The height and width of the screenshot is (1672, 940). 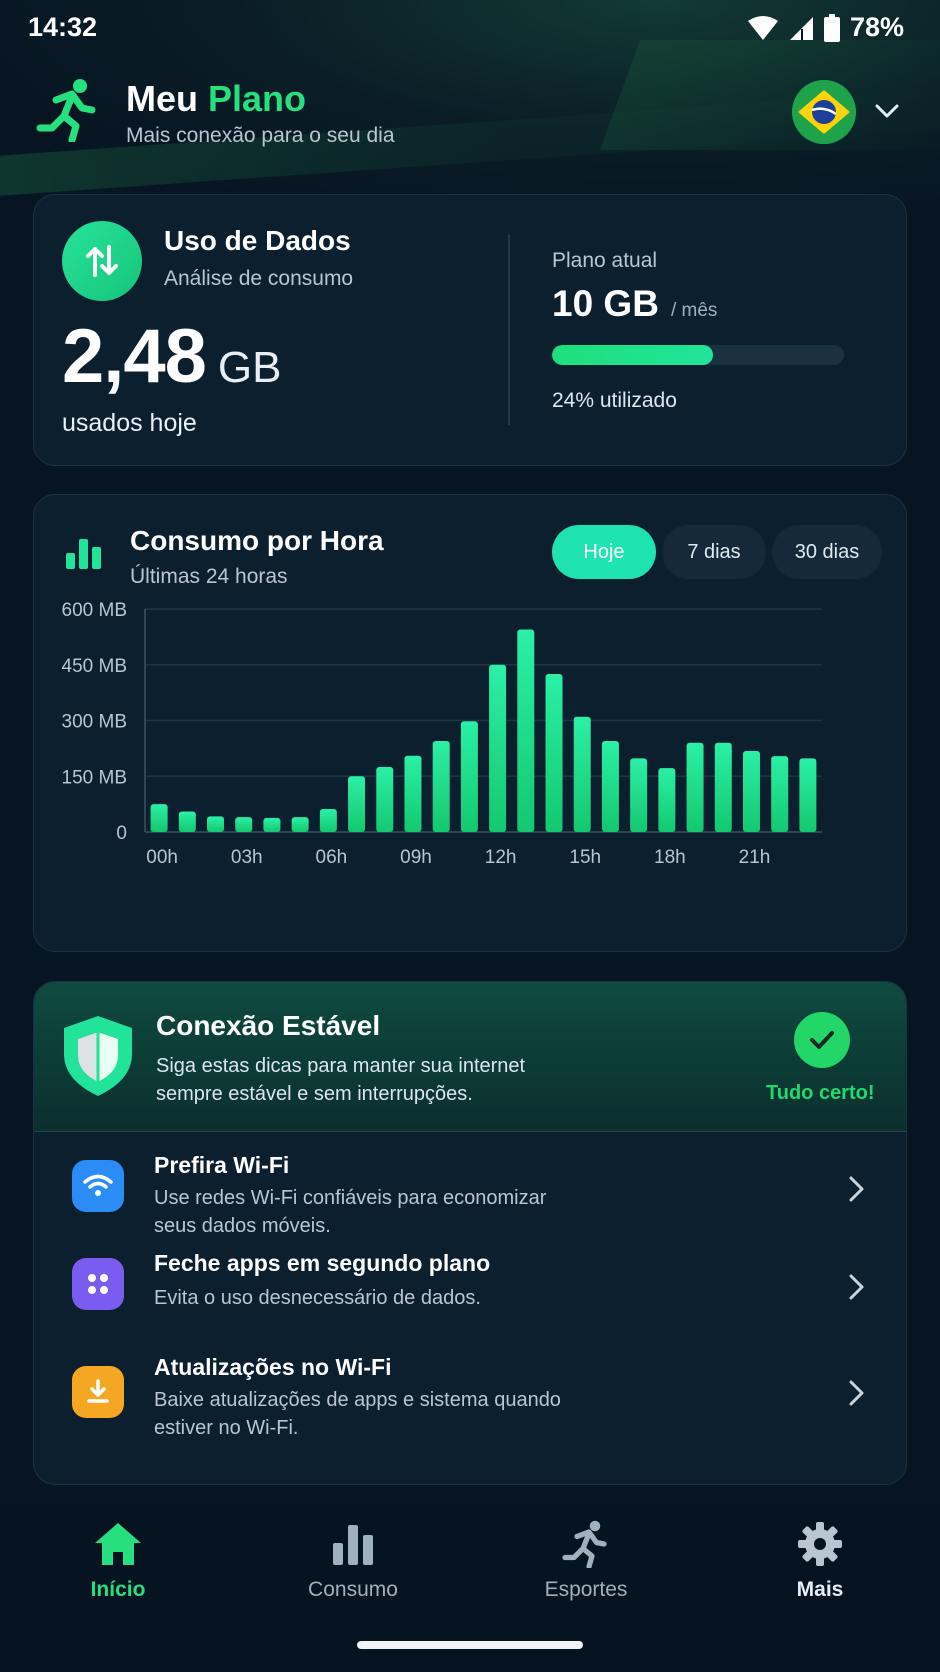 What do you see at coordinates (257, 240) in the screenshot?
I see `usage-title: Uso de Dados` at bounding box center [257, 240].